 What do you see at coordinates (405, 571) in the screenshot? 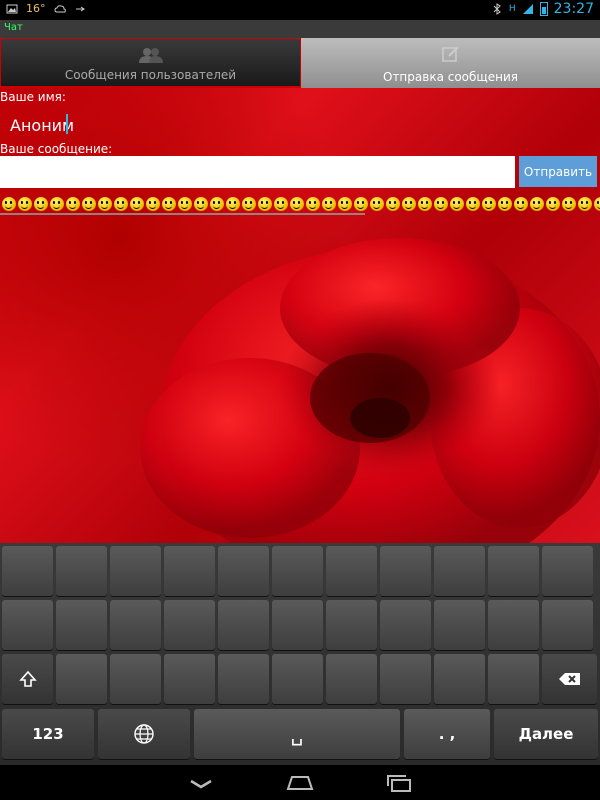
I see `key-ш` at bounding box center [405, 571].